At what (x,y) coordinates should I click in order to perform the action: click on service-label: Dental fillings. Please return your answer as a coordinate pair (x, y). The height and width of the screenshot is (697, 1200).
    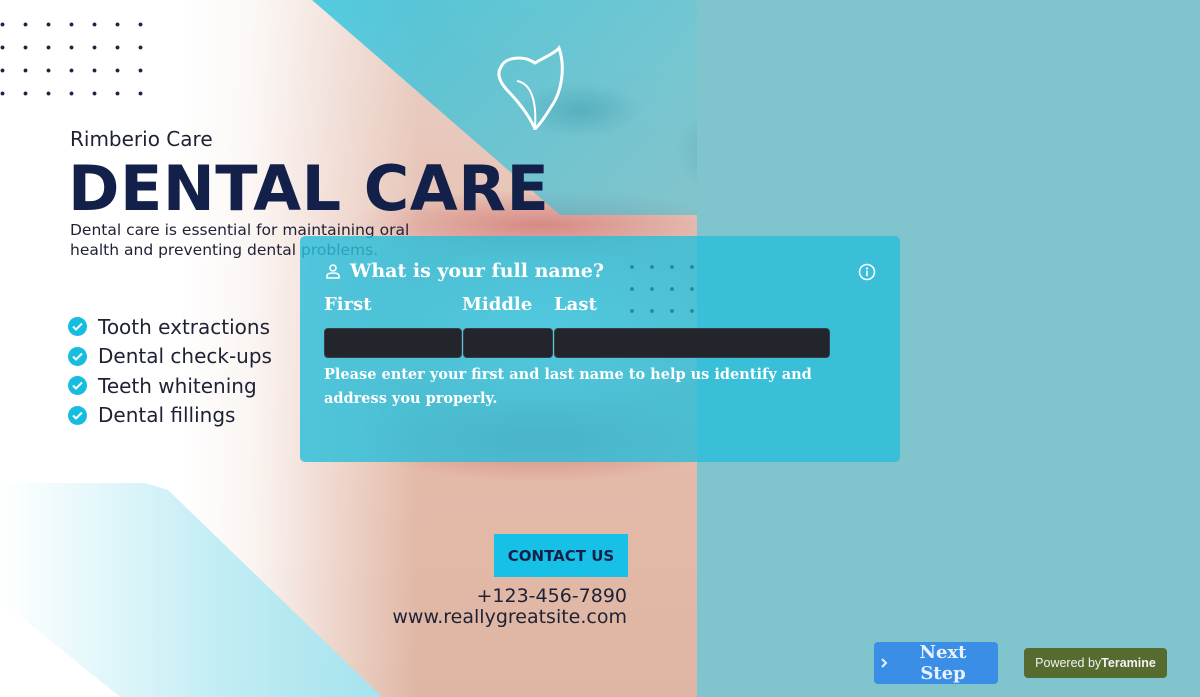
    Looking at the image, I should click on (167, 415).